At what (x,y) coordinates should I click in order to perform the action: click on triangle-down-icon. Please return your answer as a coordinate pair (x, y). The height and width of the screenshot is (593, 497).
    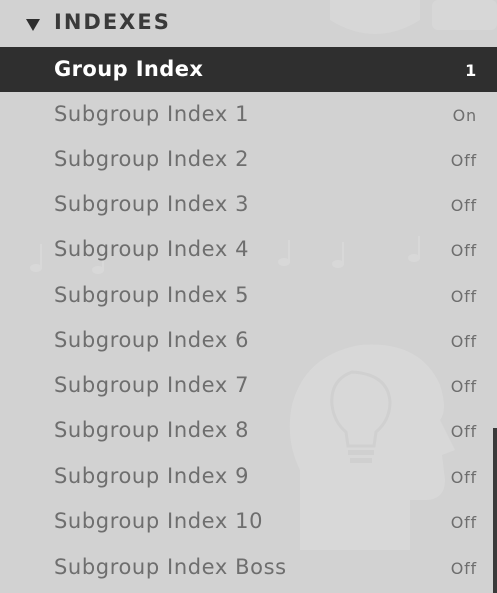
    Looking at the image, I should click on (33, 25).